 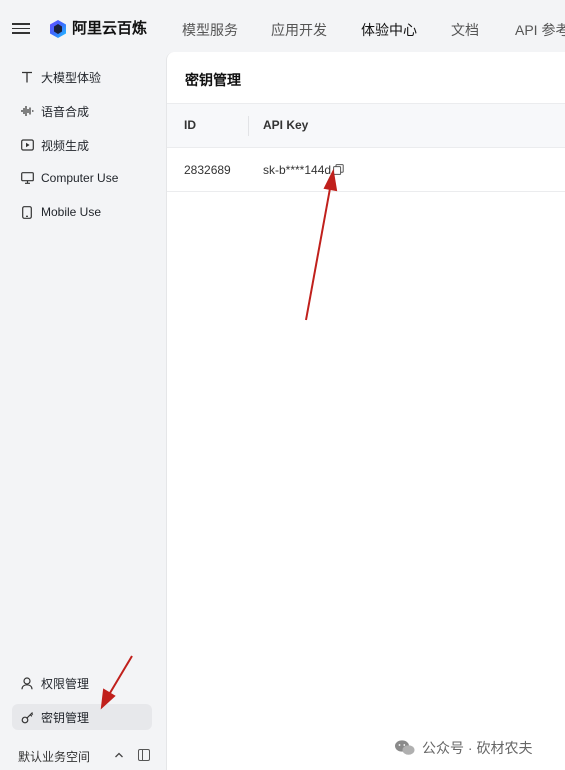 What do you see at coordinates (405, 747) in the screenshot?
I see `wechat-icon` at bounding box center [405, 747].